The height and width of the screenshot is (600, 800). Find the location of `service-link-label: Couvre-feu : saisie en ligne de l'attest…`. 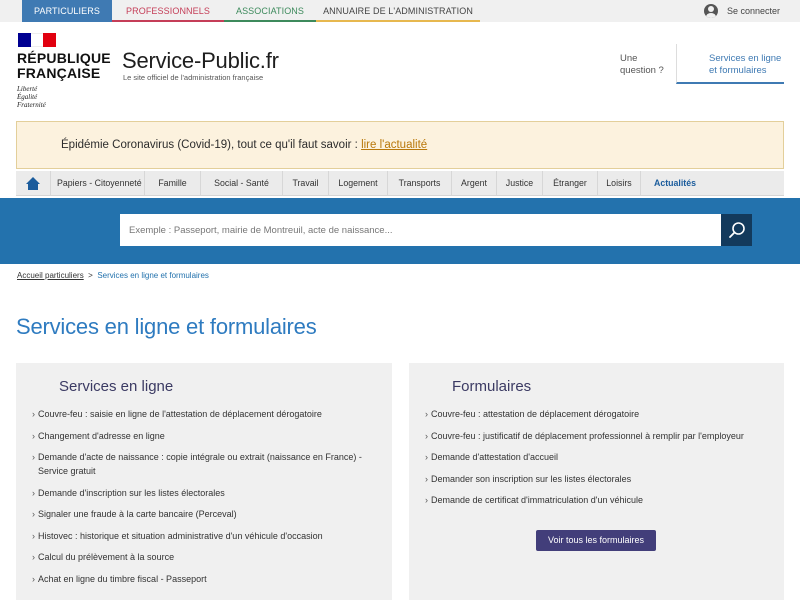

service-link-label: Couvre-feu : saisie en ligne de l'attest… is located at coordinates (180, 414).